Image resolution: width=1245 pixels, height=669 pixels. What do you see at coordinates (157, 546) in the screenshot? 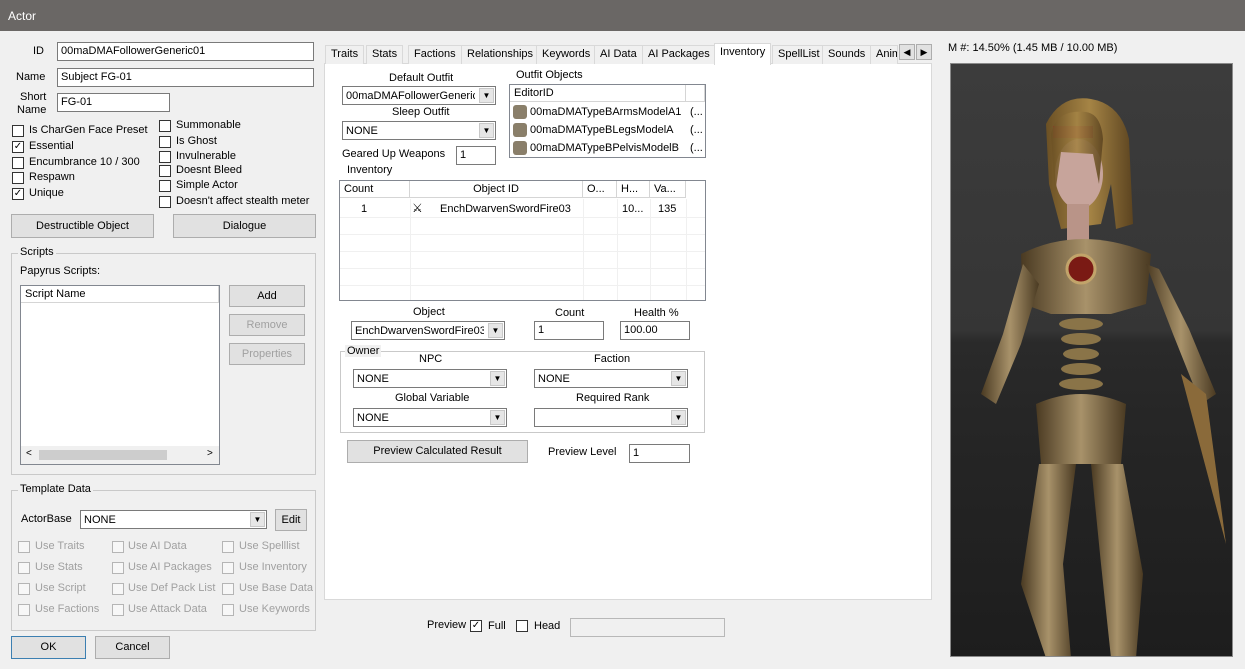
I see `use-ai-data-label: Use AI Data` at bounding box center [157, 546].